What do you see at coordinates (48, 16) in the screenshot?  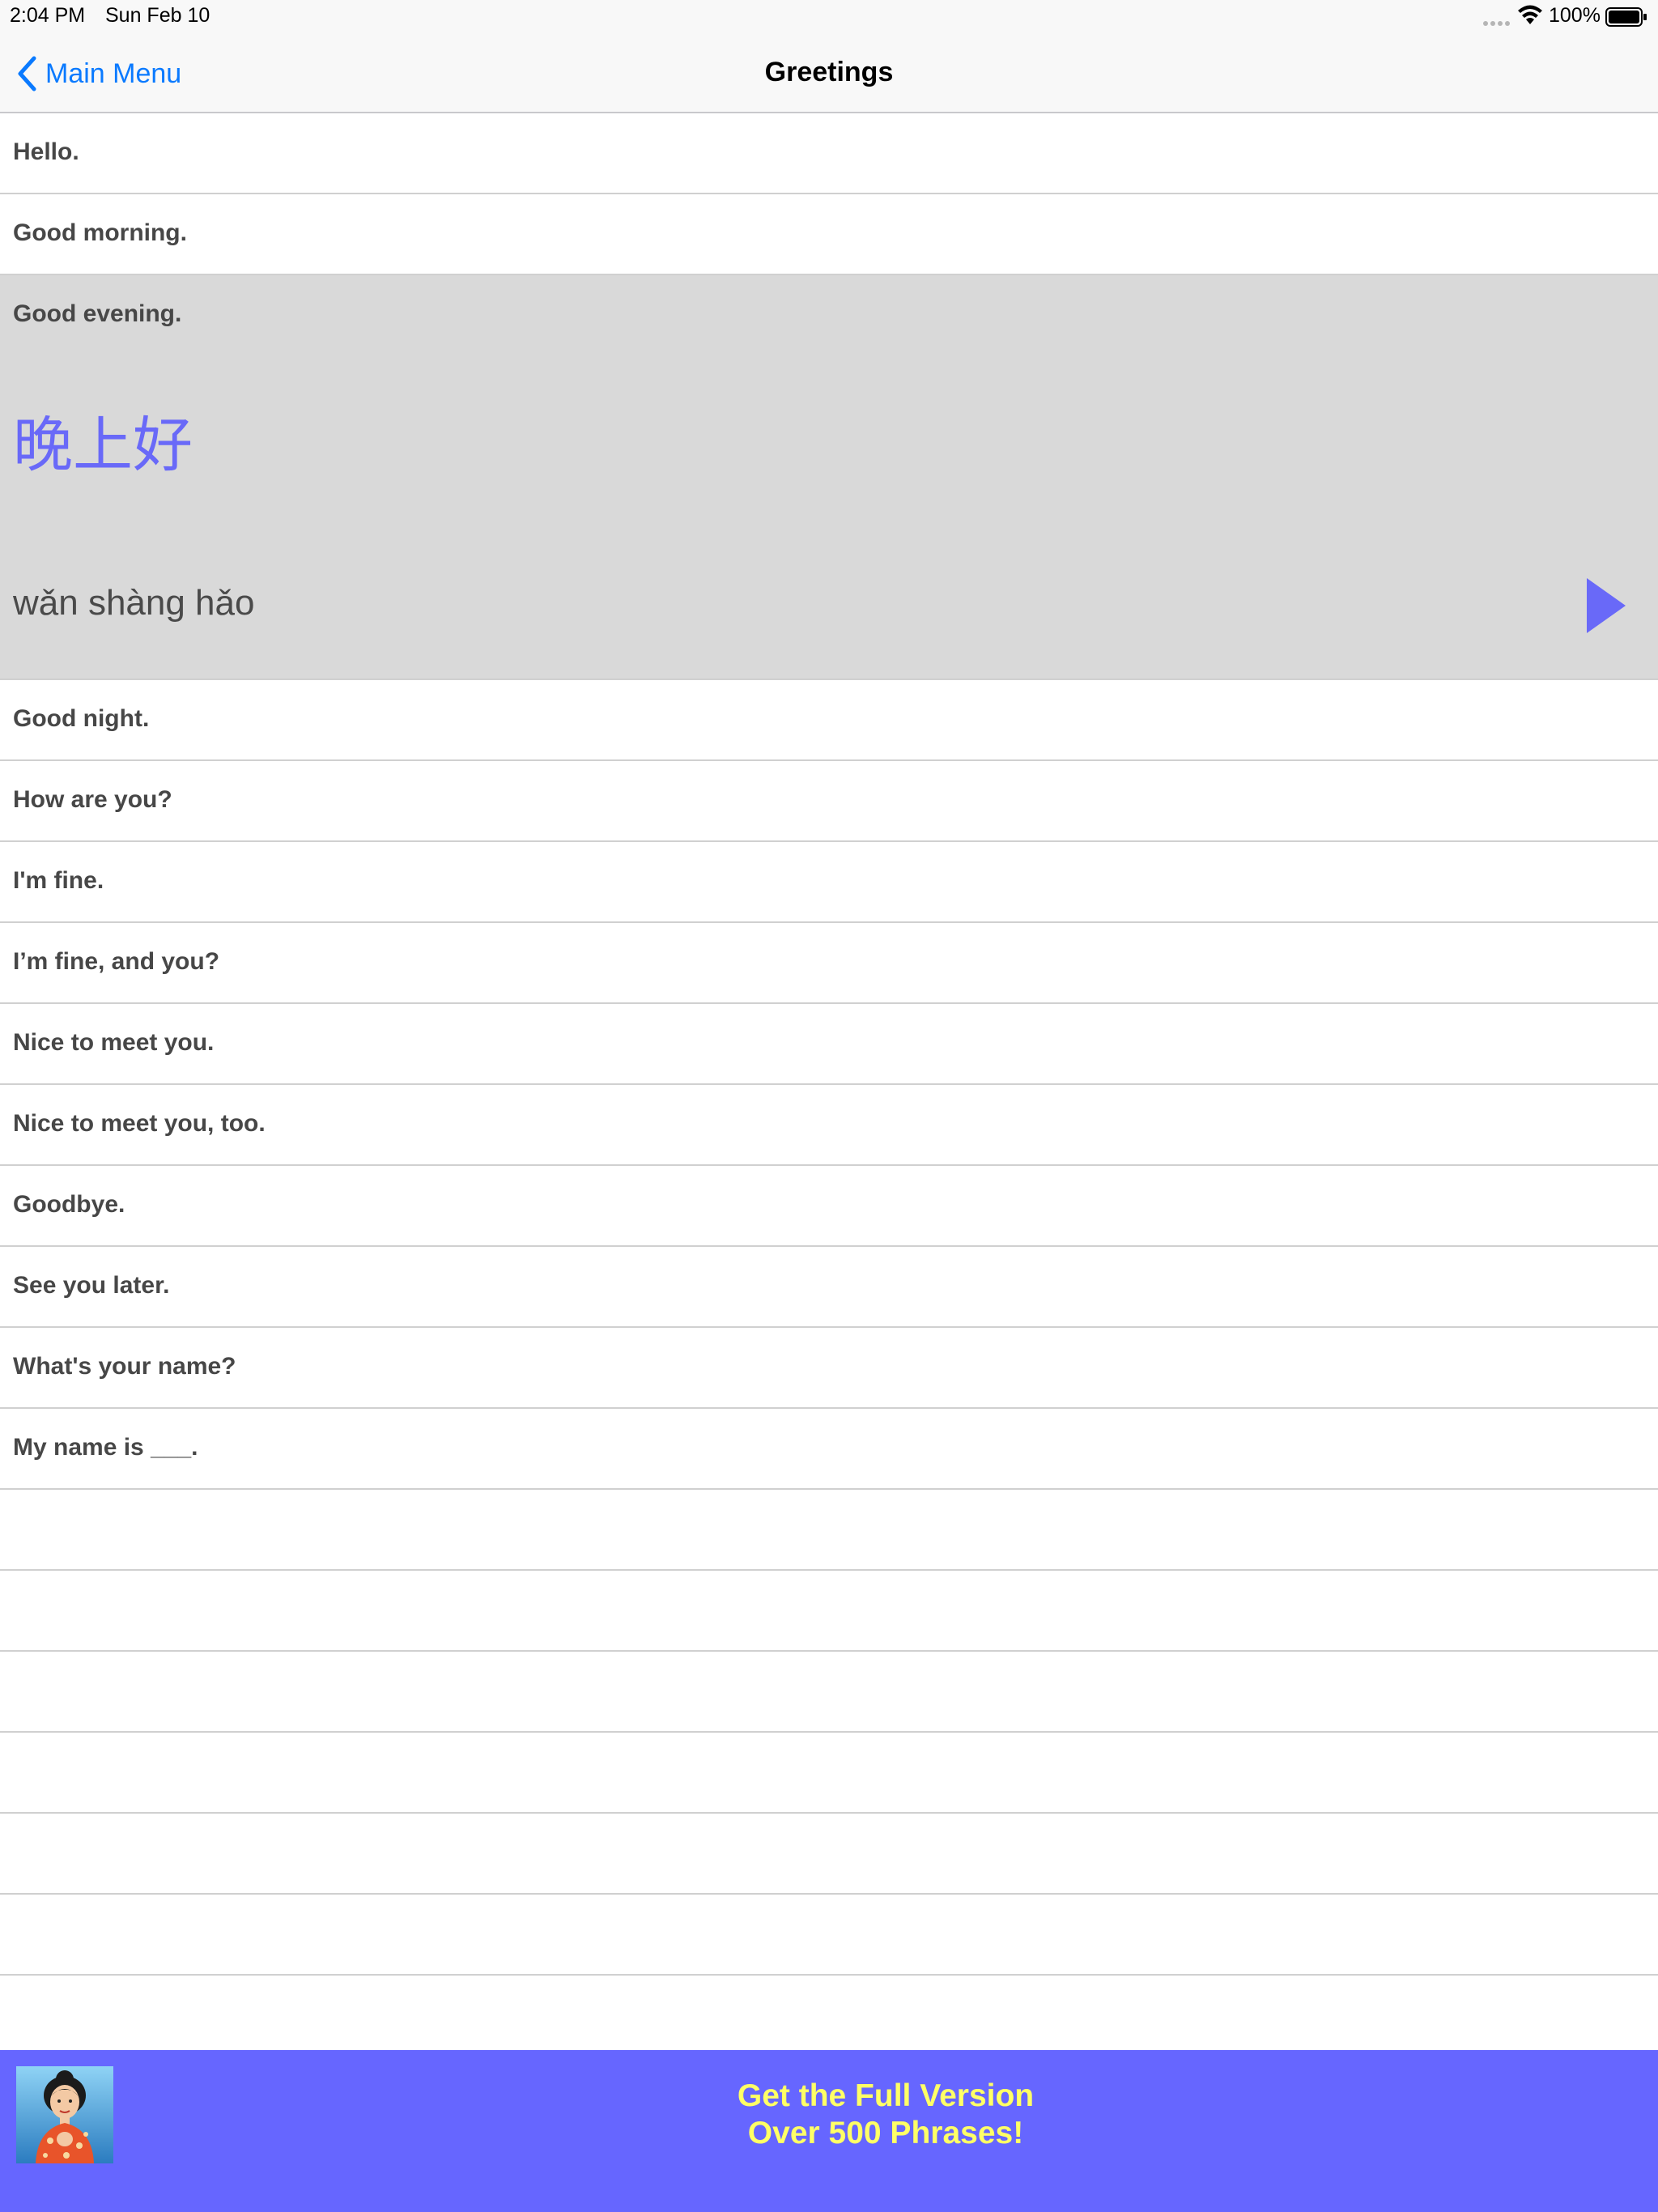 I see `status-time: 2:04 PM` at bounding box center [48, 16].